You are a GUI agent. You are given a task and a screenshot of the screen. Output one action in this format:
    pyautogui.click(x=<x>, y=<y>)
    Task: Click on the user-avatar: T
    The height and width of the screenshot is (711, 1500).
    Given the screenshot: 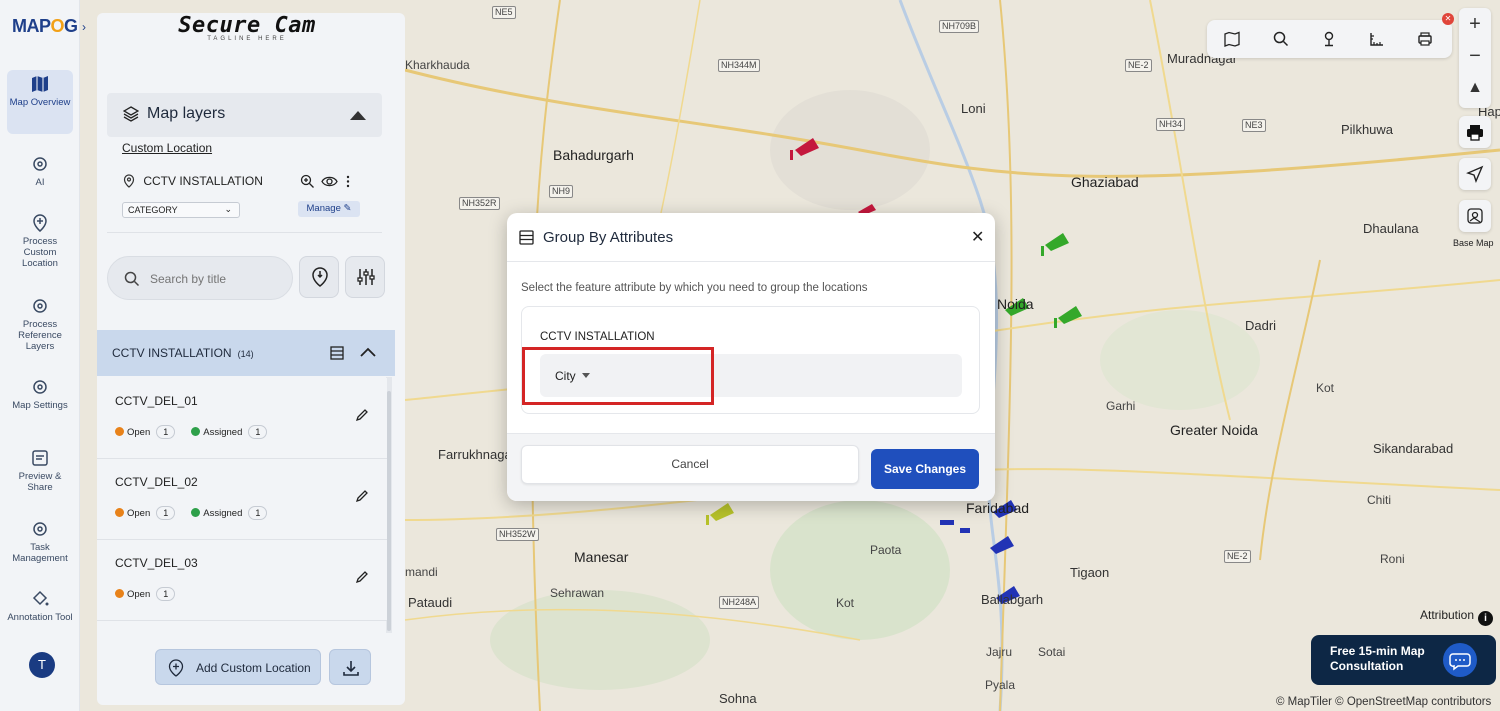 What is the action you would take?
    pyautogui.click(x=42, y=665)
    